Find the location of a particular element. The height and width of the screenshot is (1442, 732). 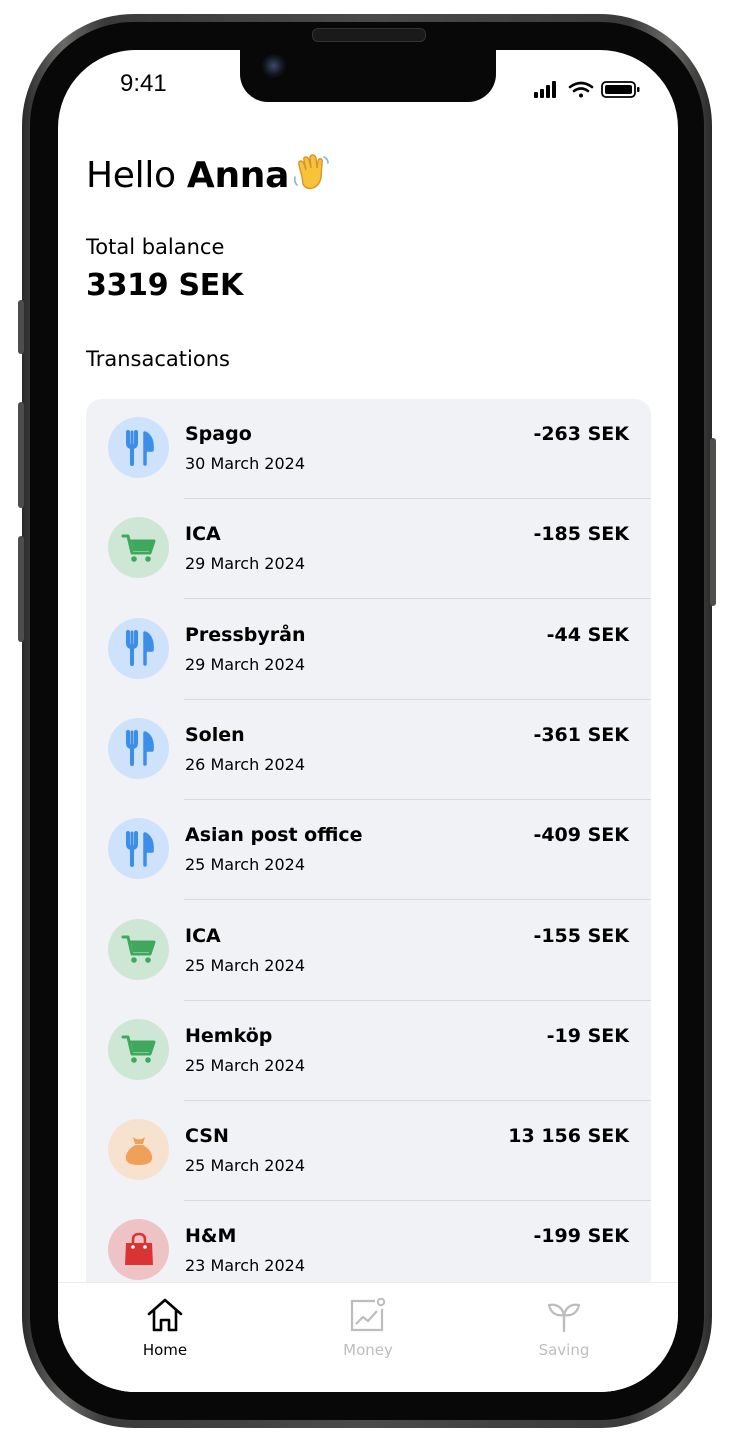

transaction-date: 26 March 2024 is located at coordinates (245, 764).